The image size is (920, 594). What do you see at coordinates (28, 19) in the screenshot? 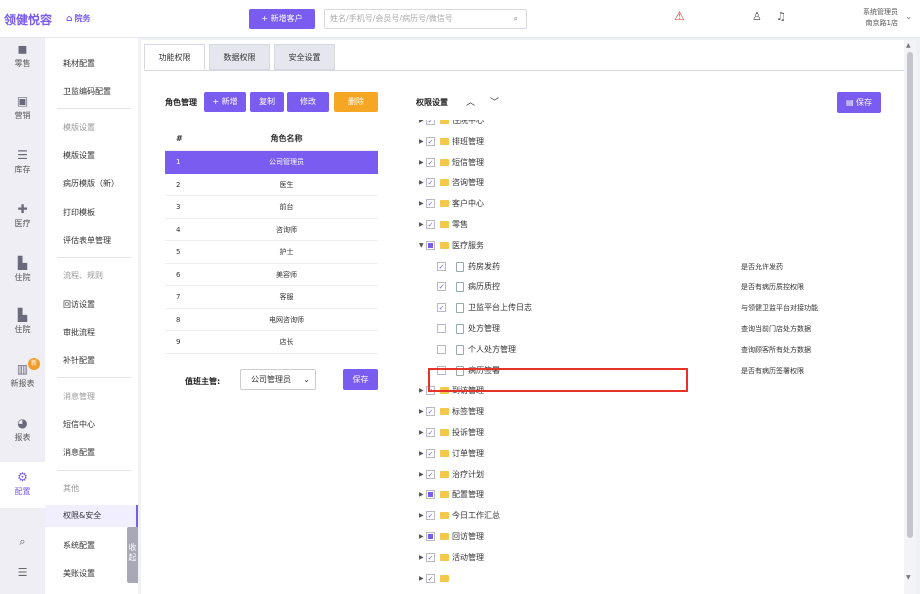
I see `brand-logo: 领健悦容` at bounding box center [28, 19].